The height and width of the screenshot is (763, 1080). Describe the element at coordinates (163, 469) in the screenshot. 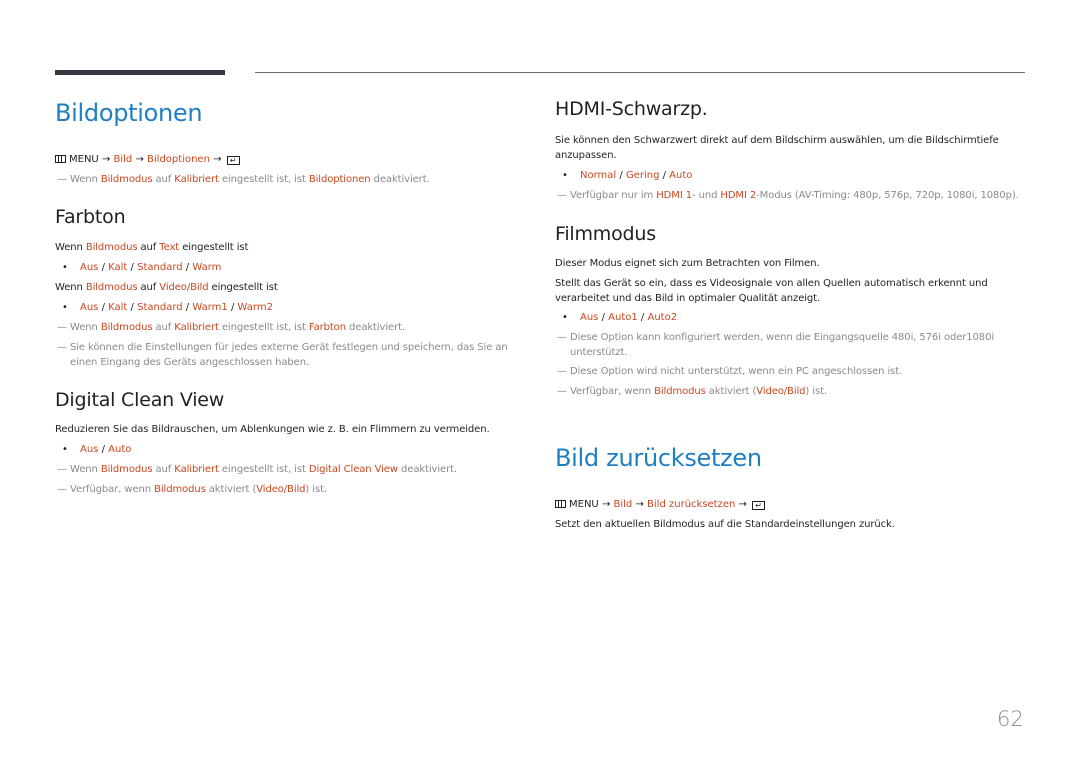

I see `note-text: auf` at that location.